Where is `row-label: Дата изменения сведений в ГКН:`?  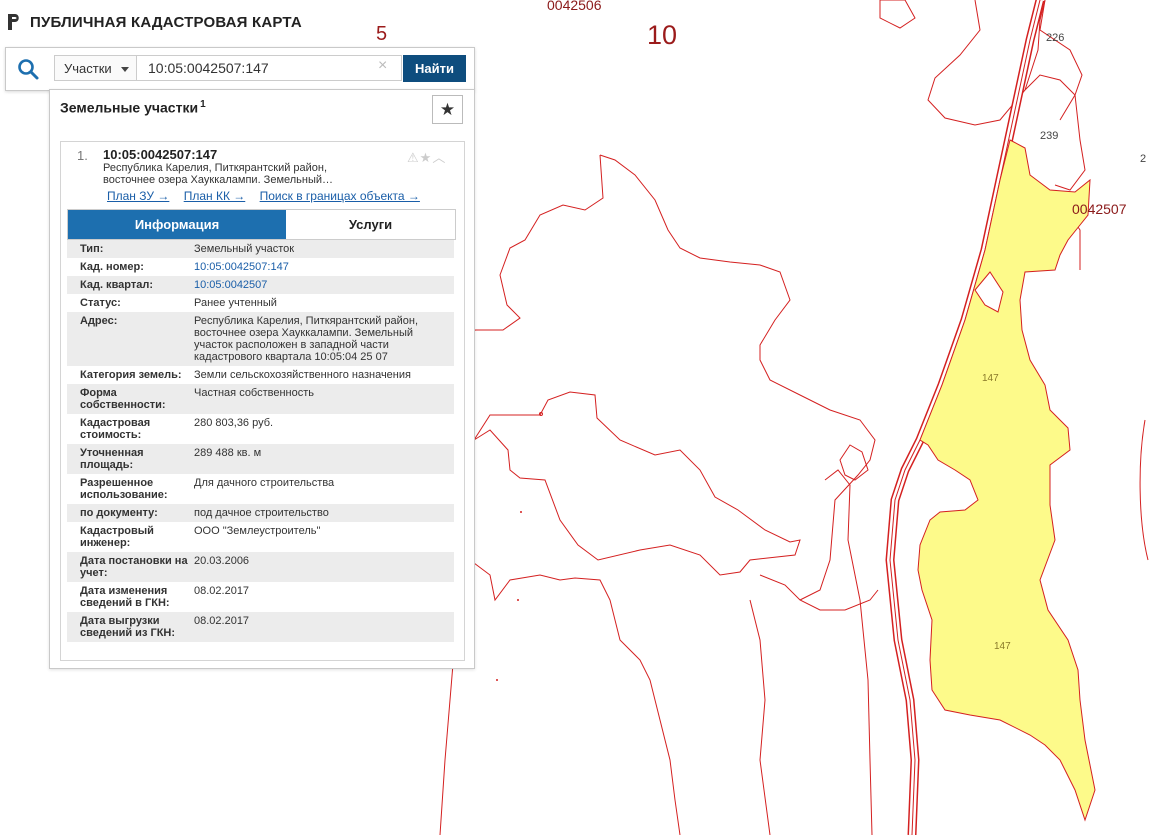 row-label: Дата изменения сведений в ГКН: is located at coordinates (125, 597).